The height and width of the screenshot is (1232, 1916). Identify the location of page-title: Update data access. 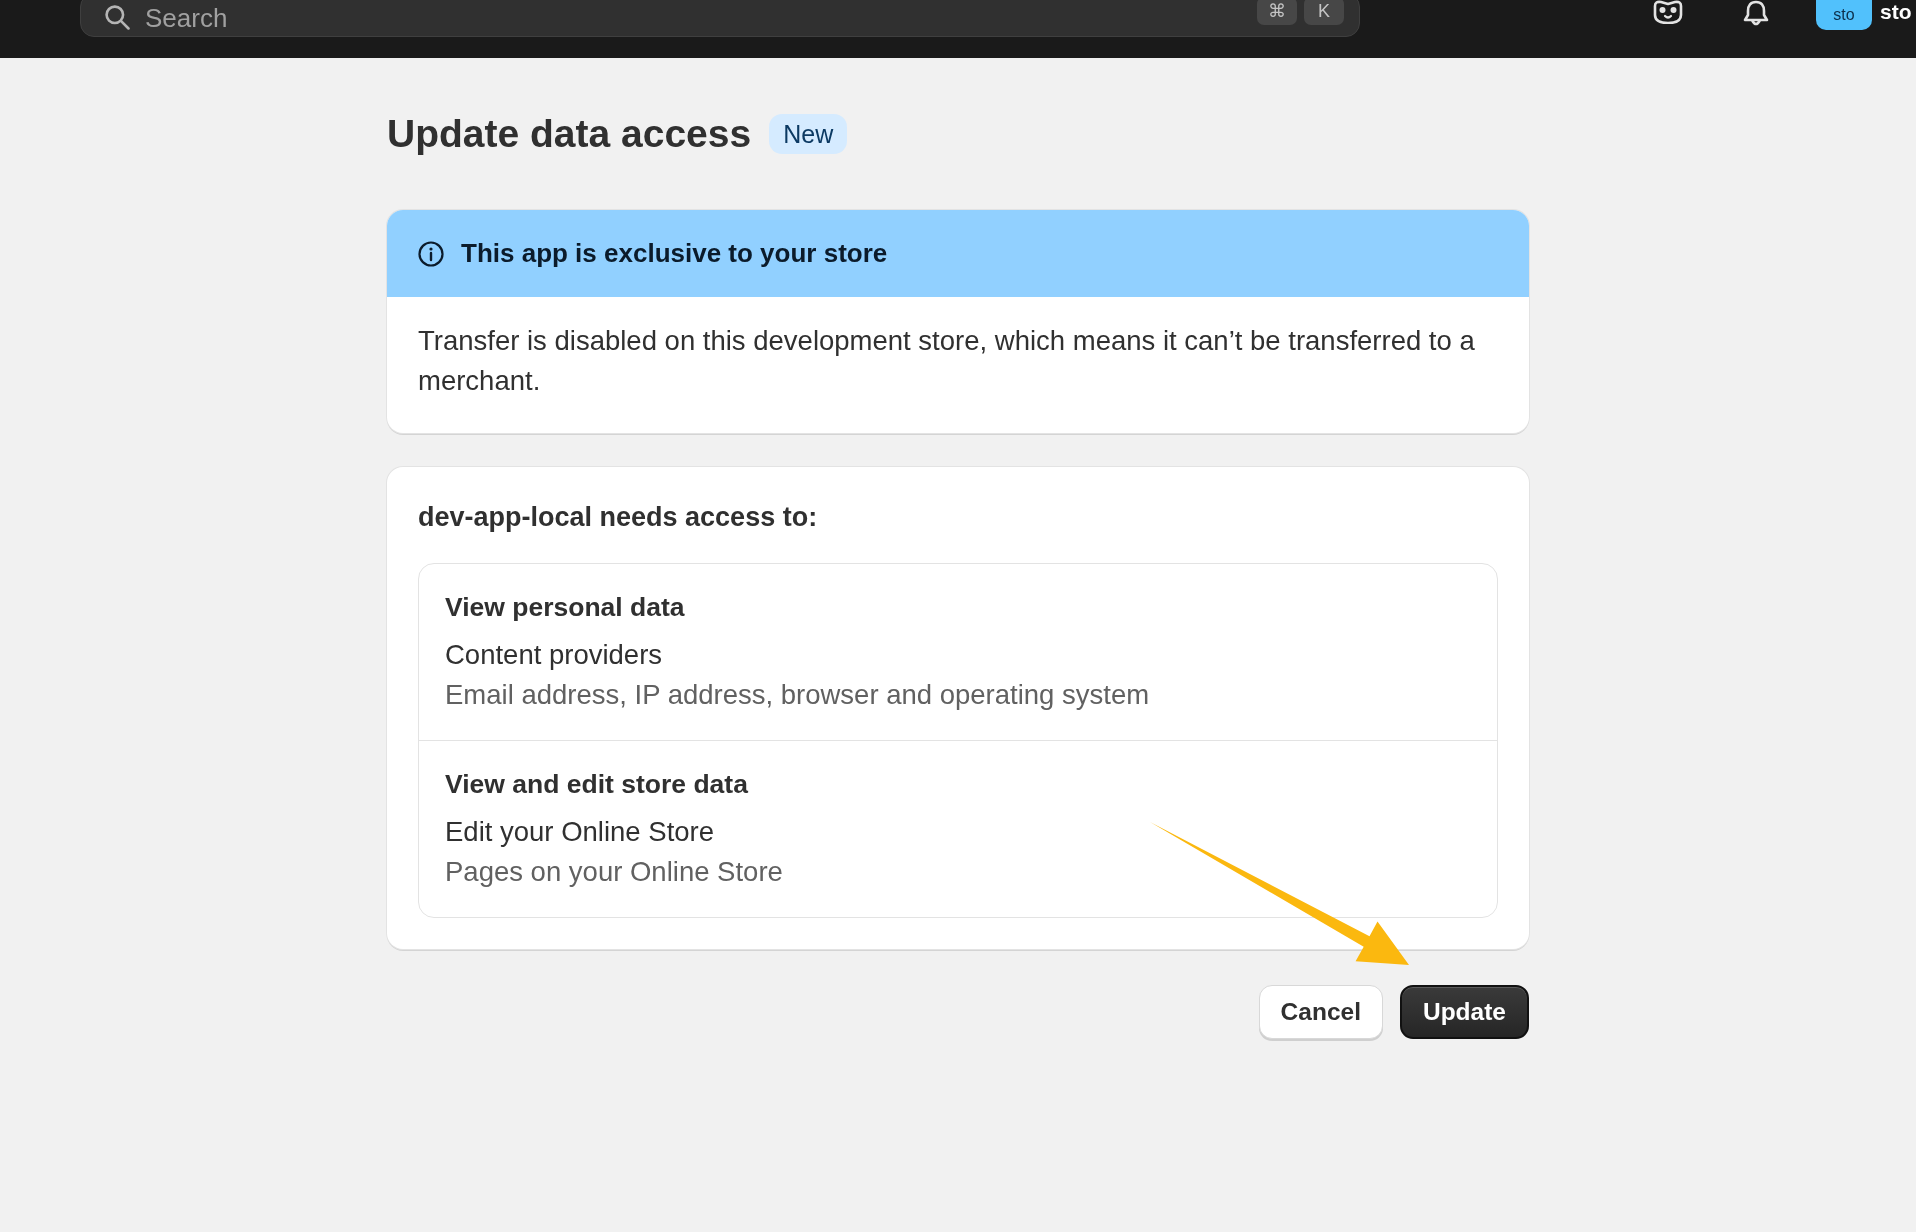
(569, 134).